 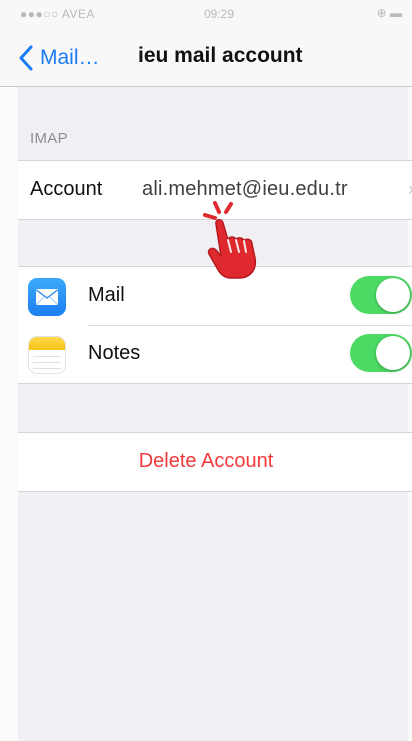 I want to click on chevron-right-icon: ›, so click(x=410, y=189).